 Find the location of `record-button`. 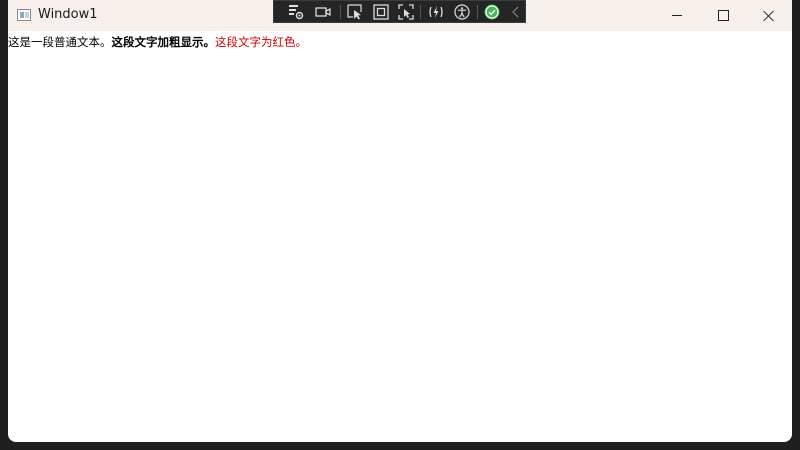

record-button is located at coordinates (323, 12).